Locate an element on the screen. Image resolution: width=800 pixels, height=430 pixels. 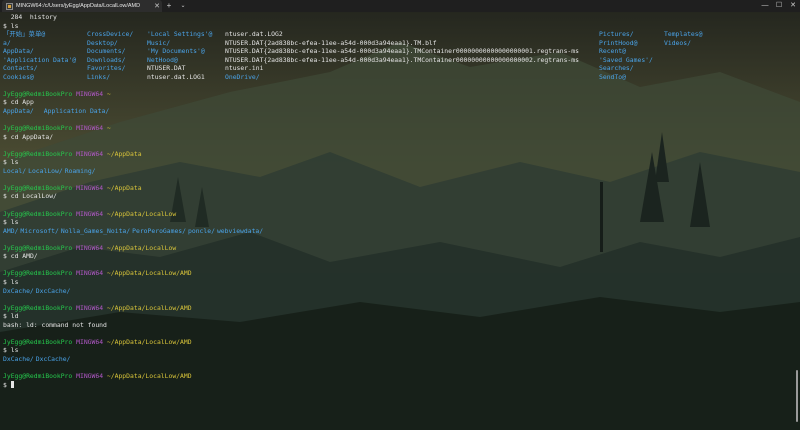
minimize-button: — is located at coordinates (765, 6).